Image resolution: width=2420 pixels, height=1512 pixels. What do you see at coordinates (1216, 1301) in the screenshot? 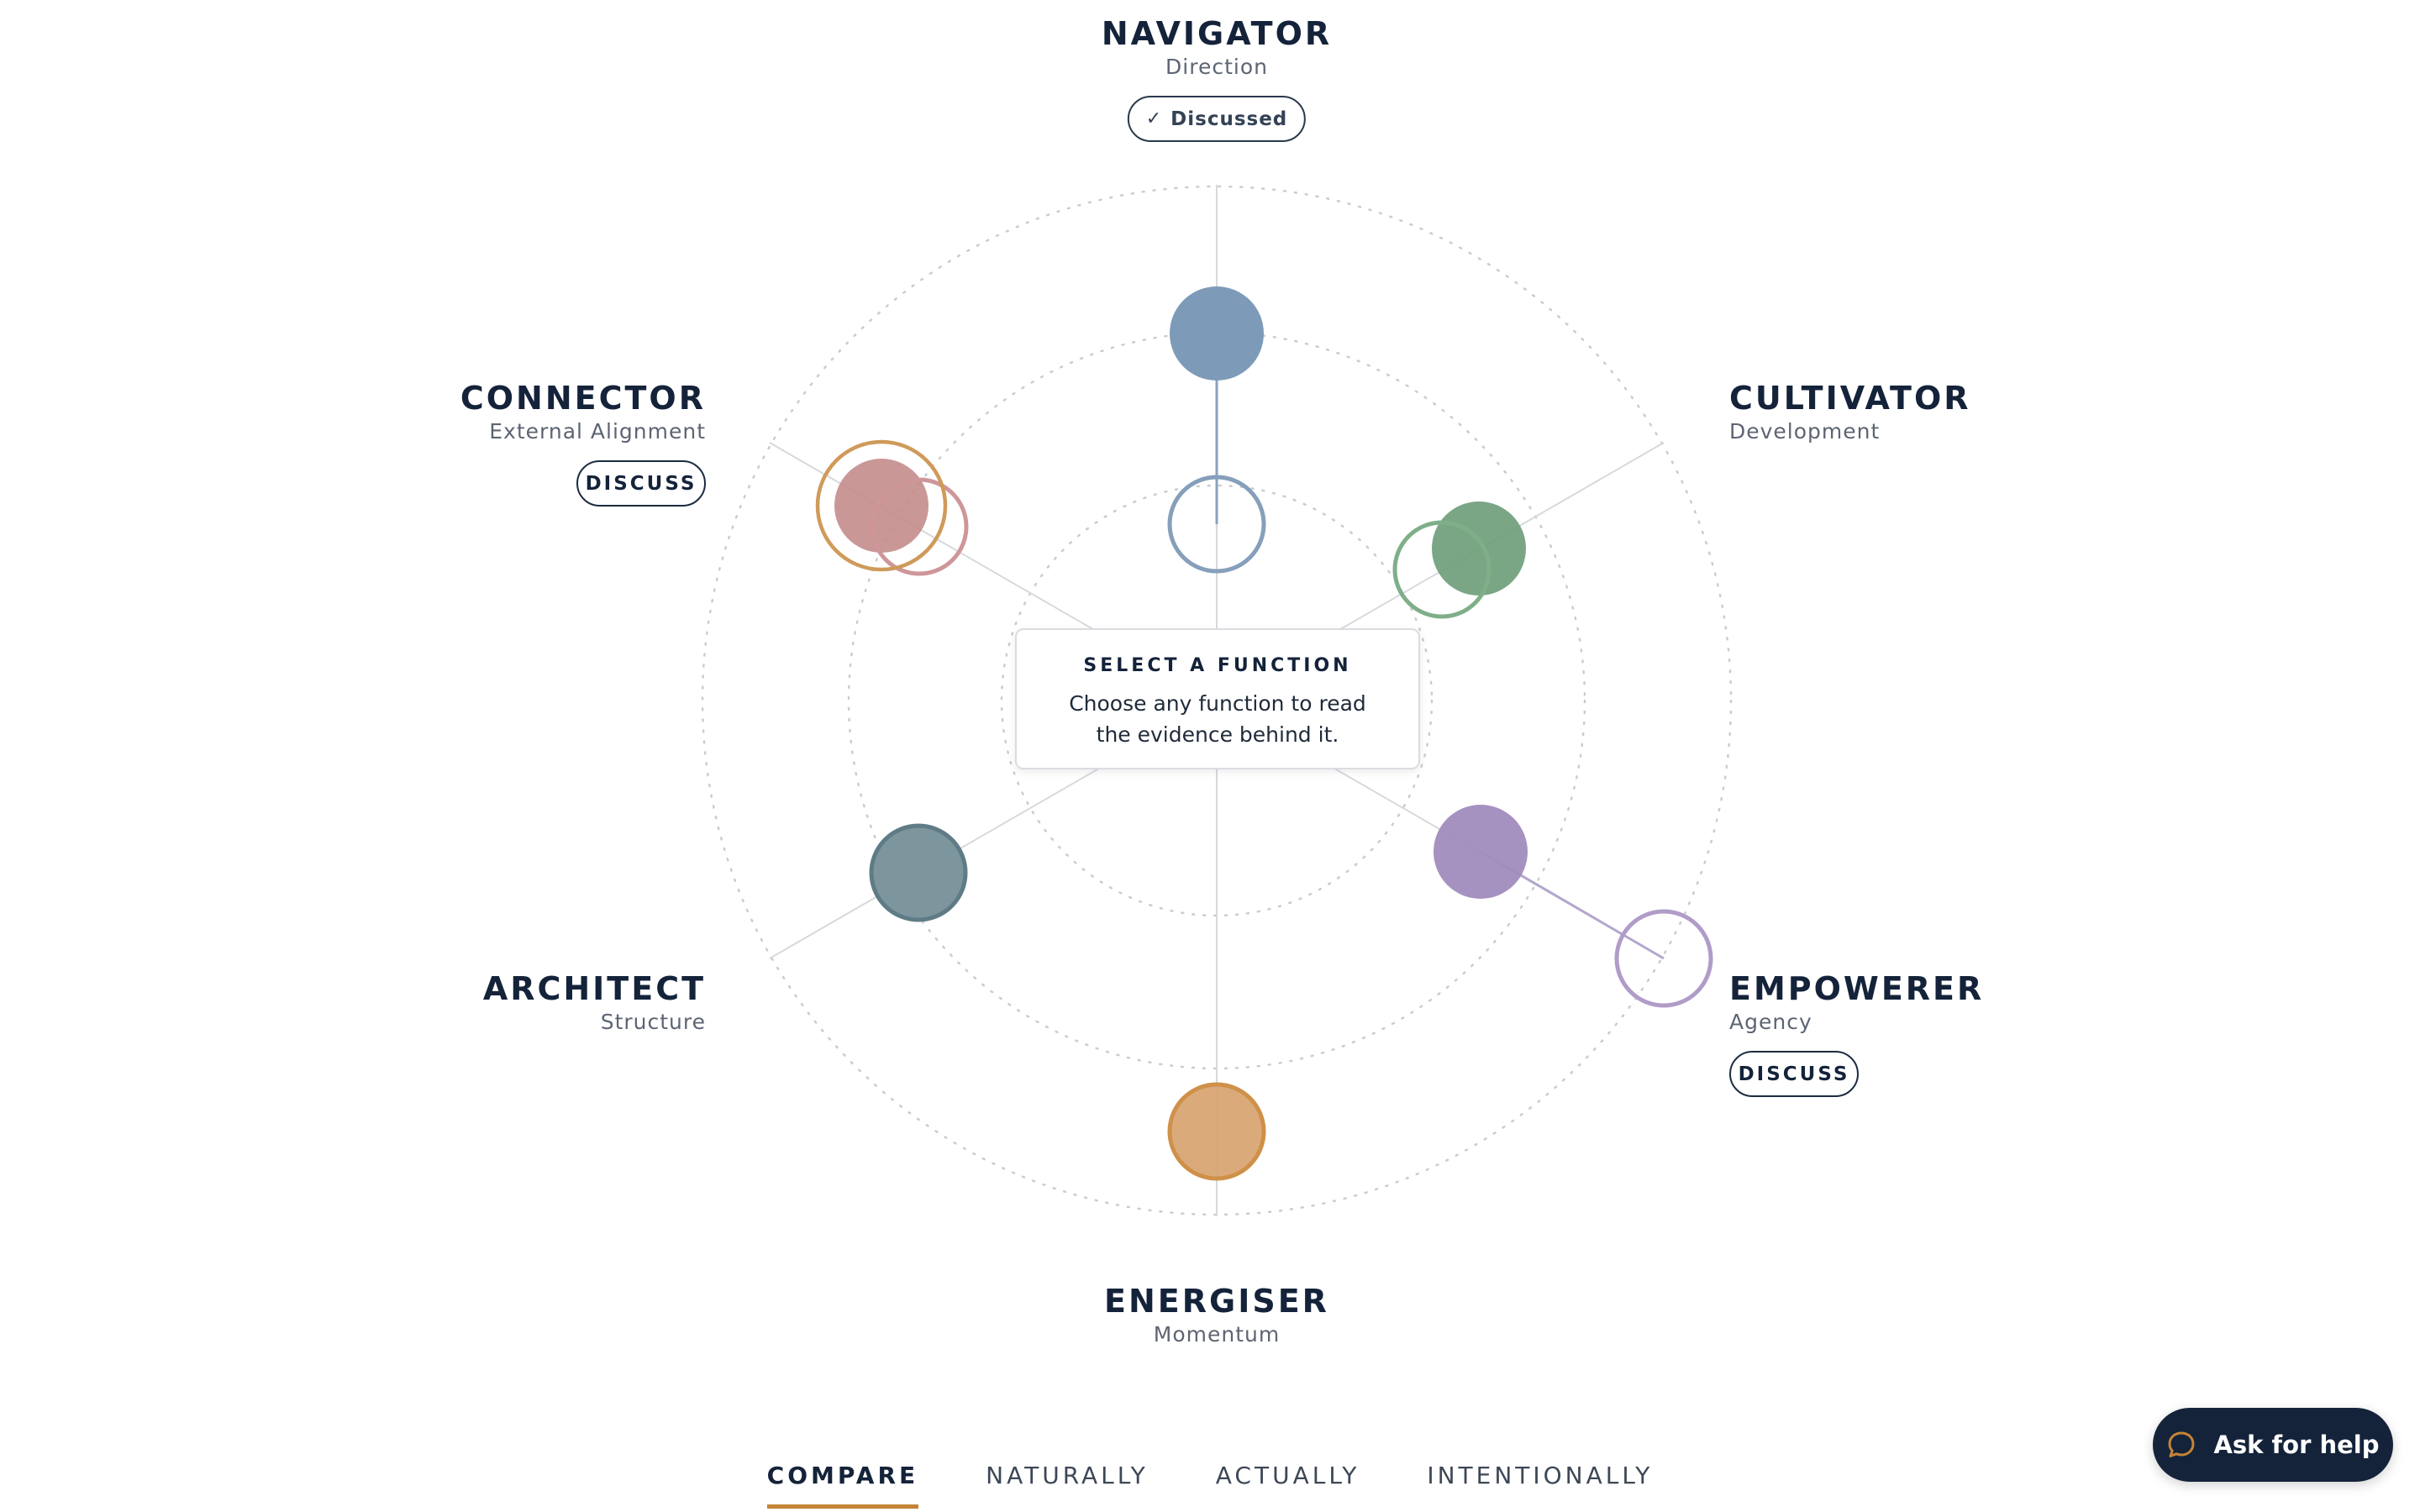
I see `energiser-name: ENERGISER` at bounding box center [1216, 1301].